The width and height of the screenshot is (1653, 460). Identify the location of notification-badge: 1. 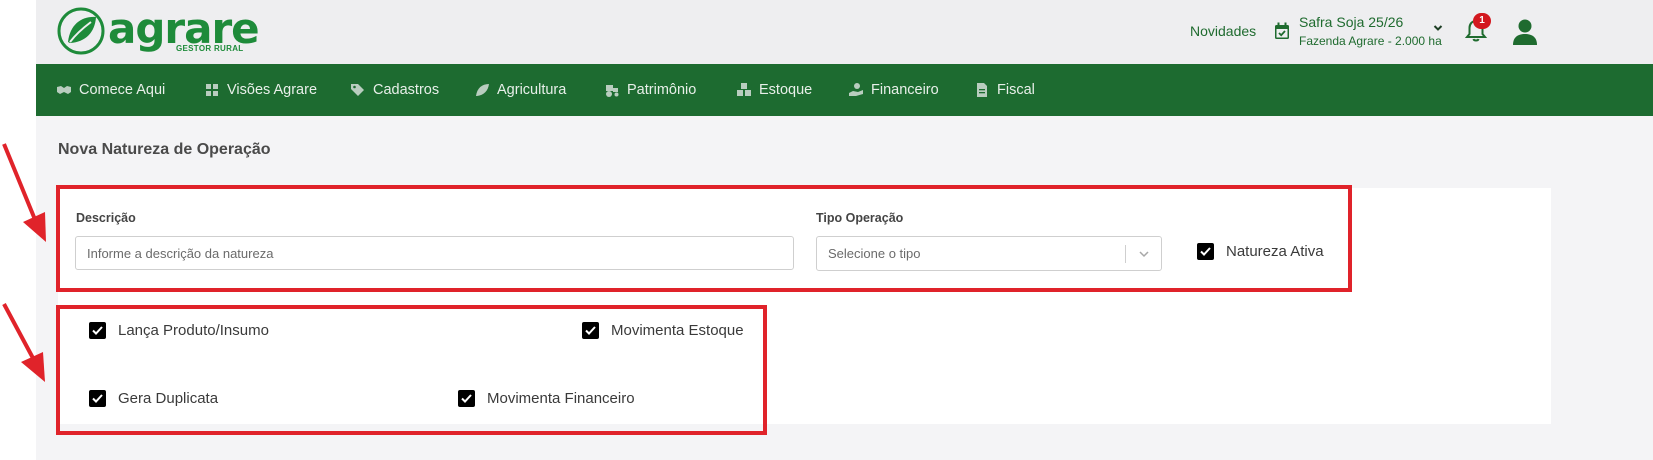
(1482, 21).